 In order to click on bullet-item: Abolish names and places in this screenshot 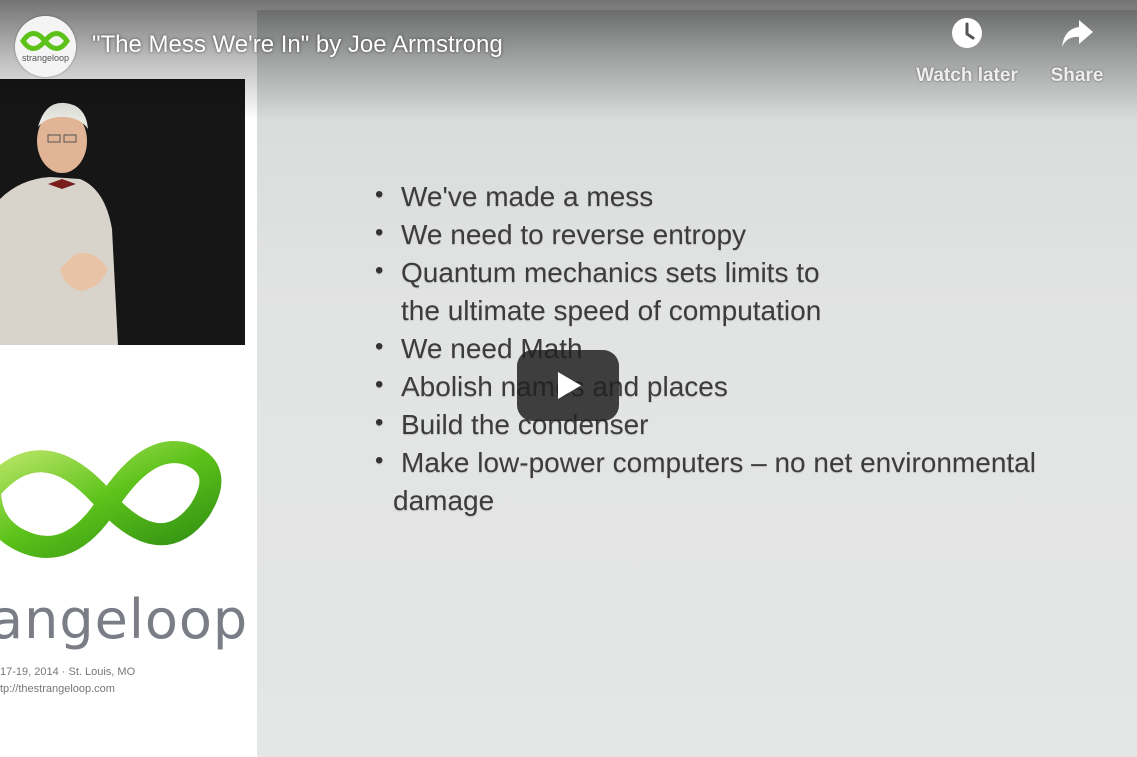, I will do `click(704, 386)`.